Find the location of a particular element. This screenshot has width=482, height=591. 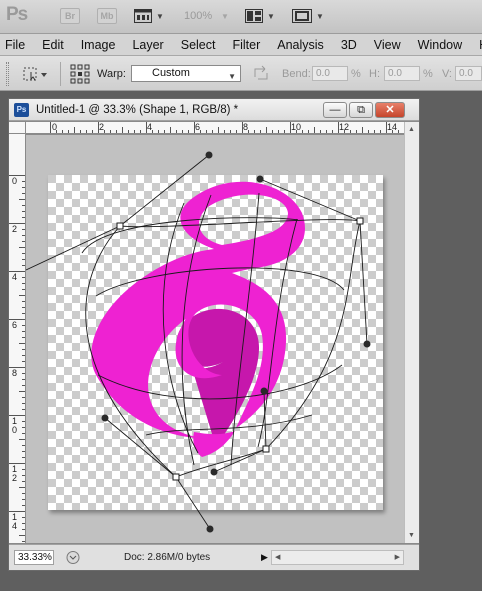

bend-field: 0.0 is located at coordinates (330, 73).